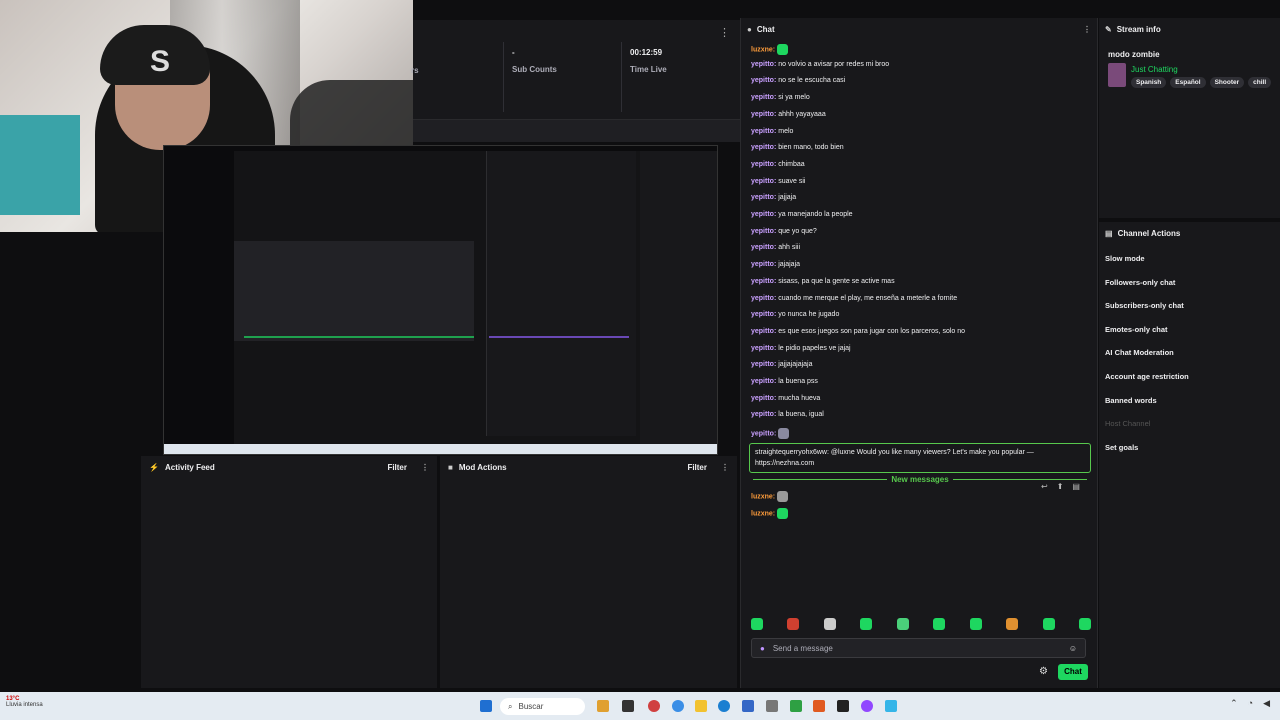 Image resolution: width=1280 pixels, height=720 pixels. Describe the element at coordinates (1073, 648) in the screenshot. I see `emoji-icon: ☺` at that location.